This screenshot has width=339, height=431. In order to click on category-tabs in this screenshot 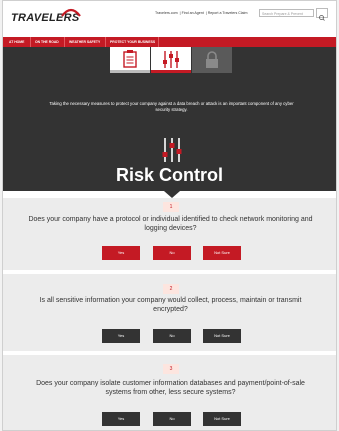, I will do `click(171, 60)`.